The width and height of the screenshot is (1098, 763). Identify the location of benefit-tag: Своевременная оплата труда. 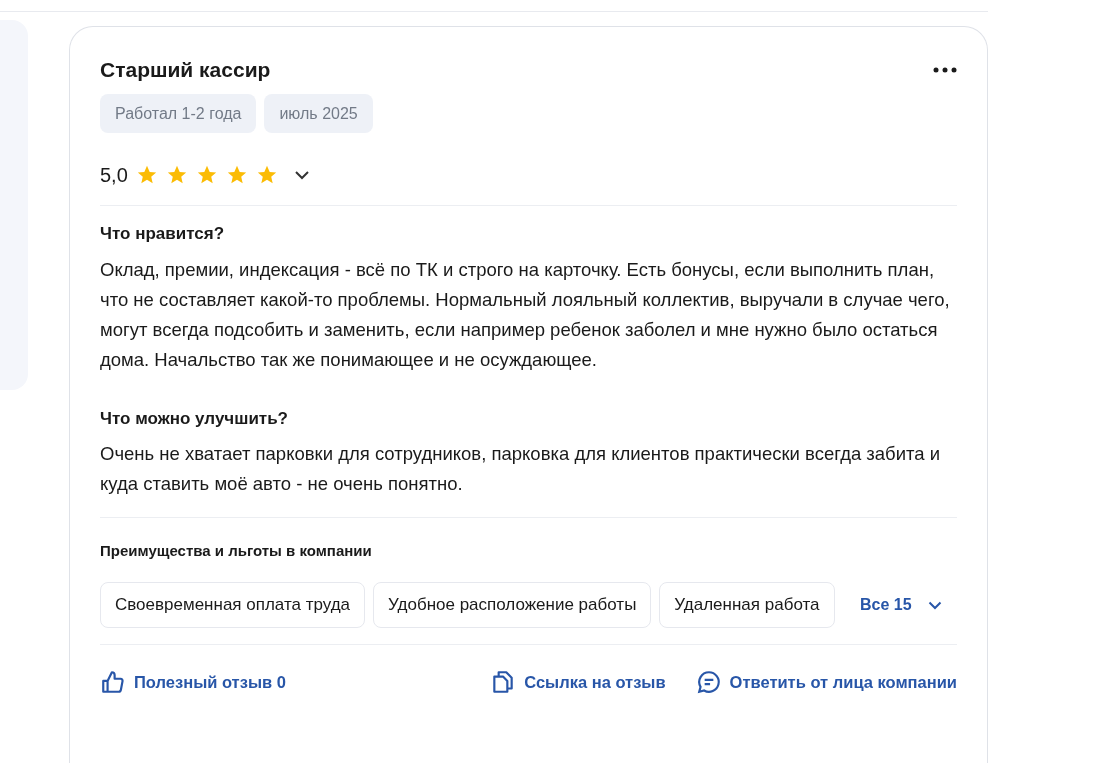
(233, 605).